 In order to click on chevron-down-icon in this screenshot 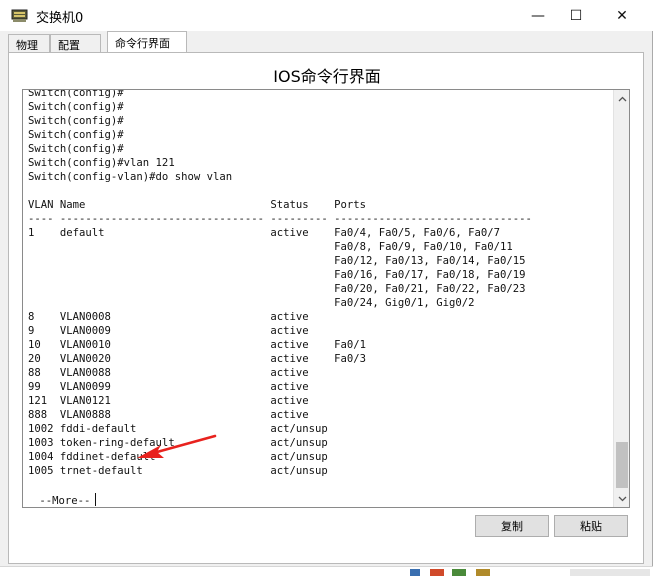, I will do `click(622, 498)`.